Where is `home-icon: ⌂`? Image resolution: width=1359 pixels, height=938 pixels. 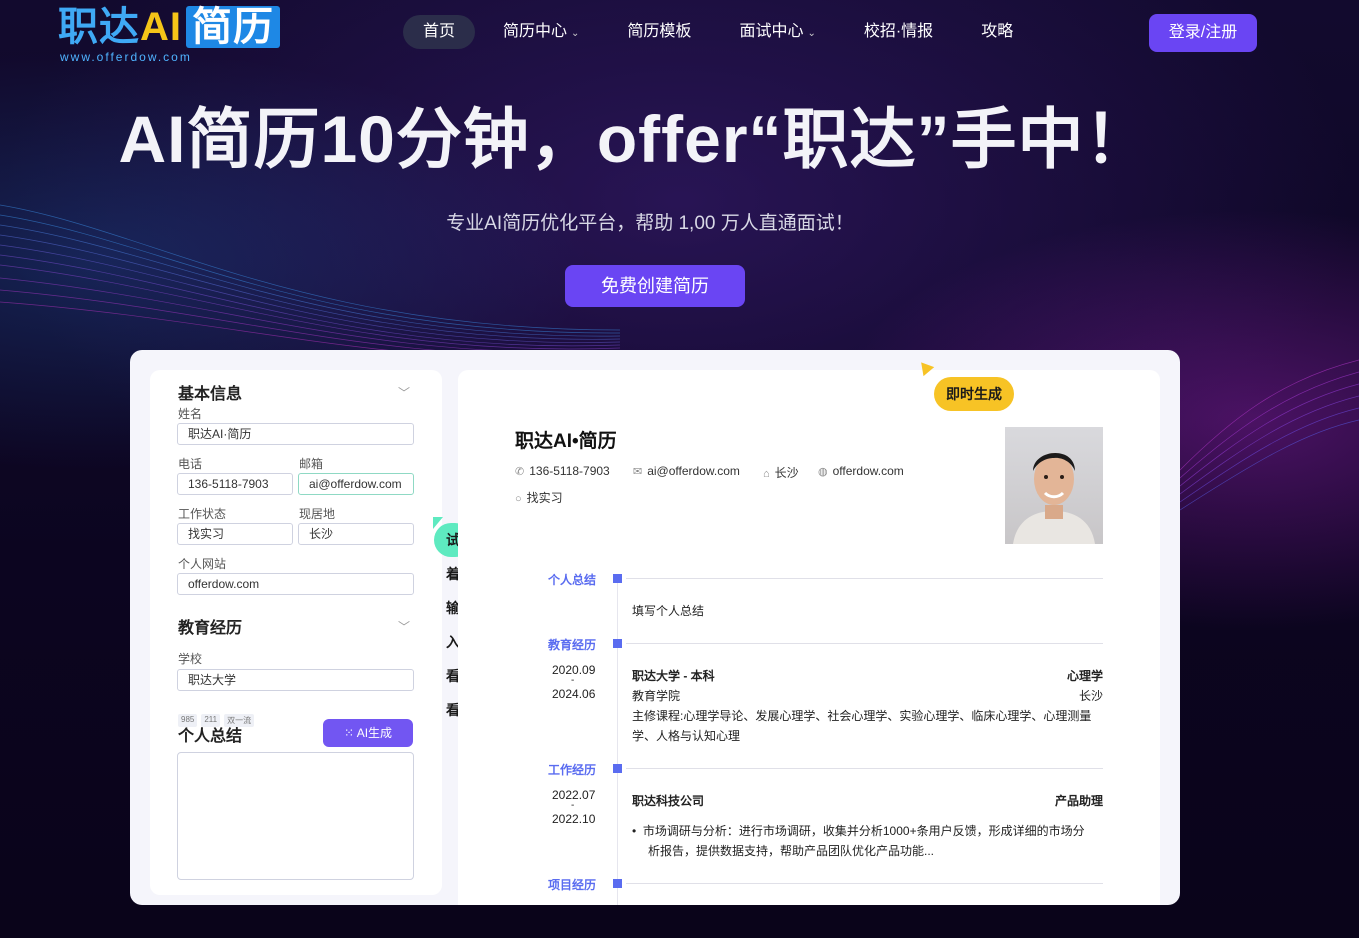 home-icon: ⌂ is located at coordinates (766, 474).